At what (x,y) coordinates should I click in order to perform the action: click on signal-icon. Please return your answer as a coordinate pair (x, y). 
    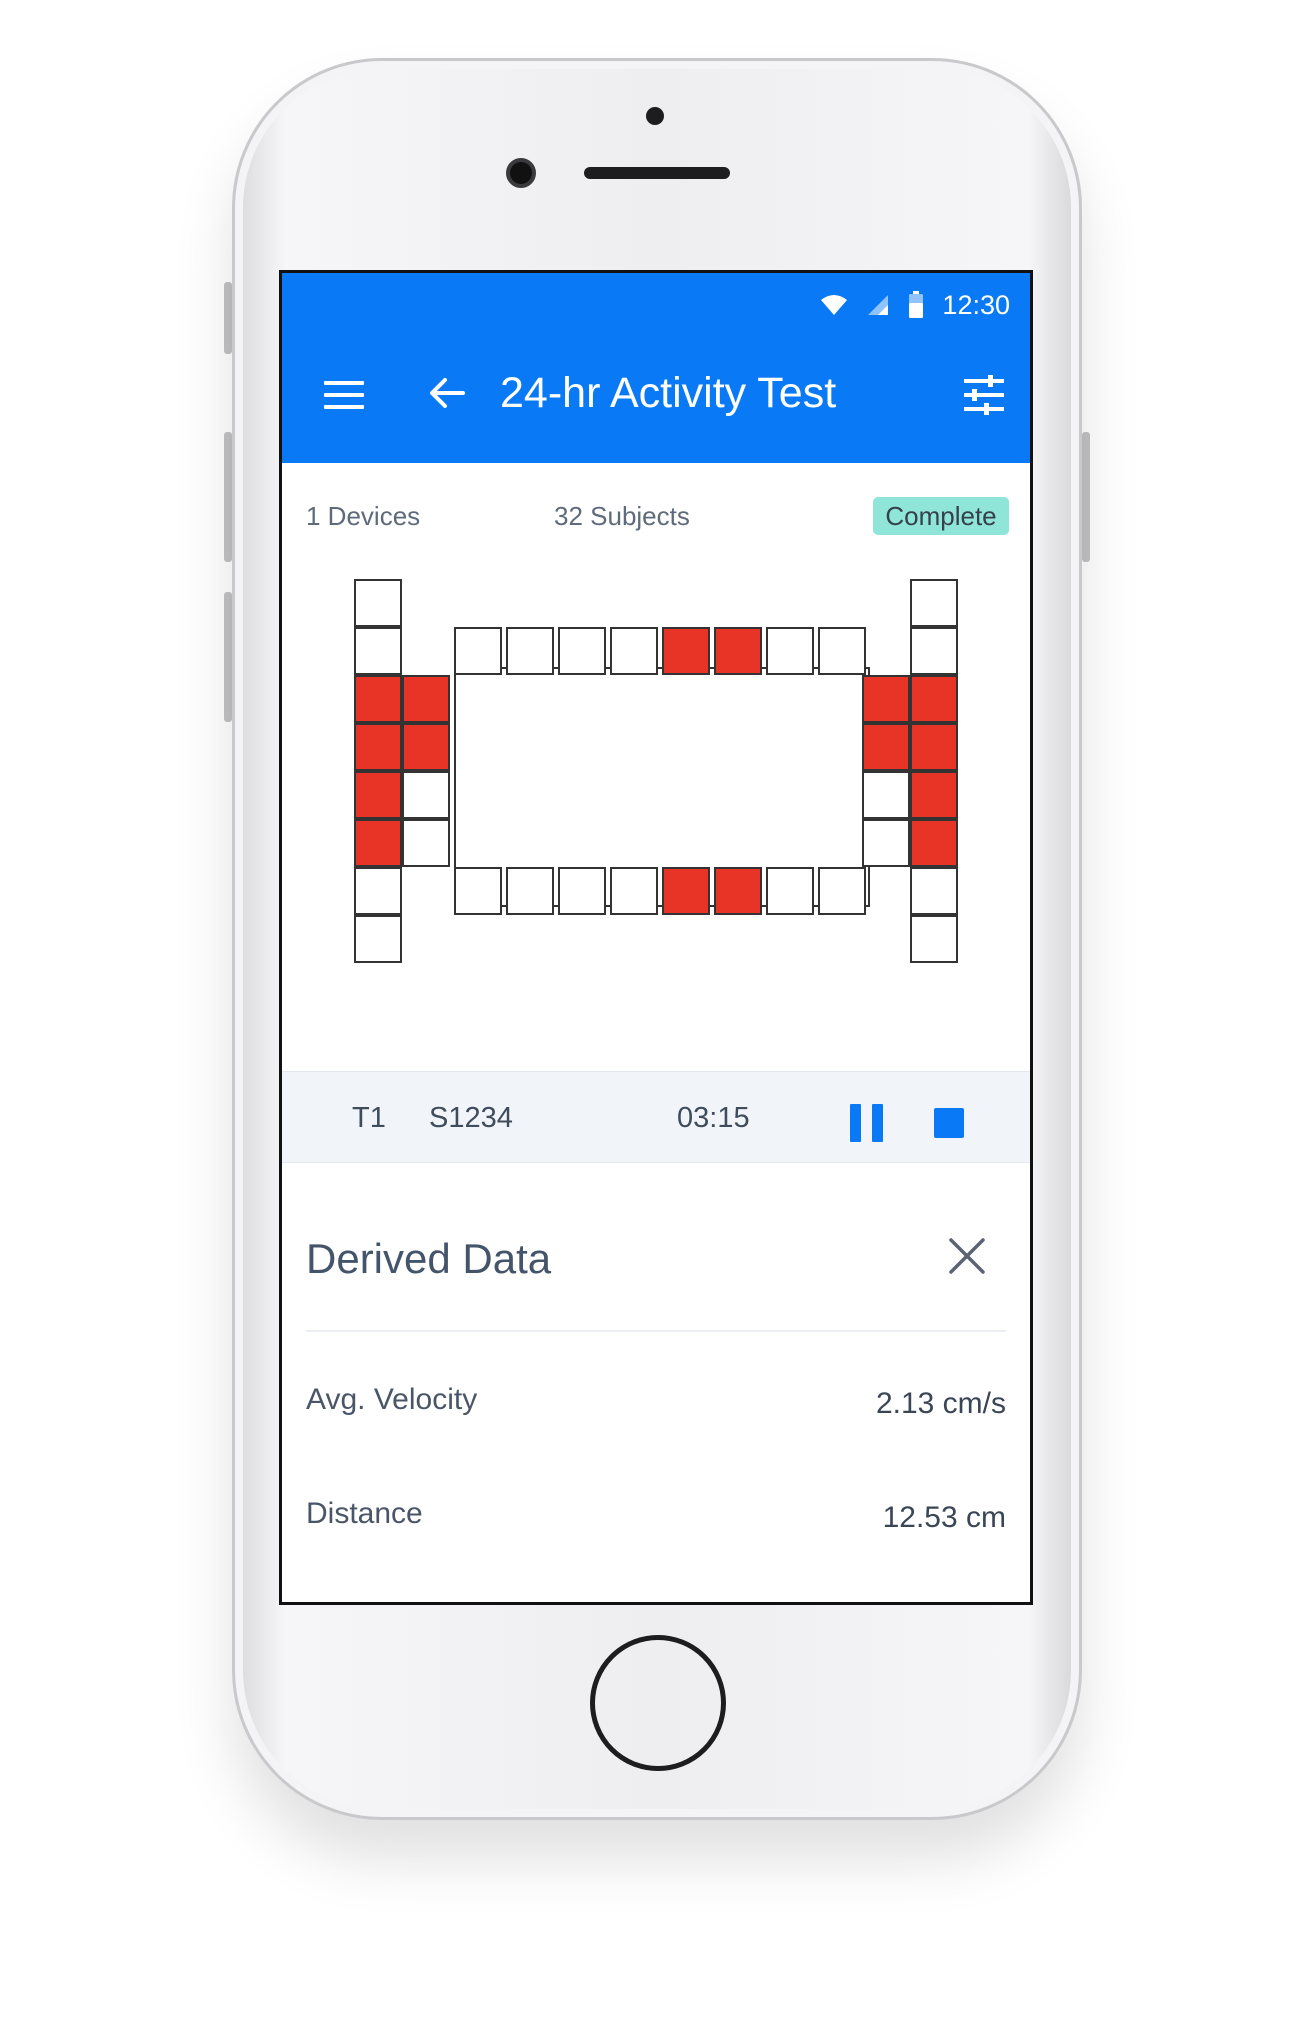
    Looking at the image, I should click on (878, 305).